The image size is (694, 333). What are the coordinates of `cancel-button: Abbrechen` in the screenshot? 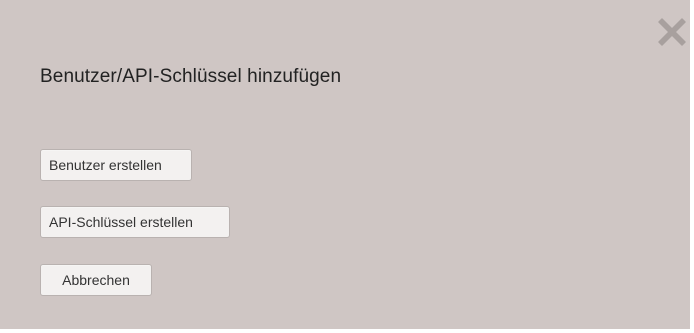 It's located at (96, 280).